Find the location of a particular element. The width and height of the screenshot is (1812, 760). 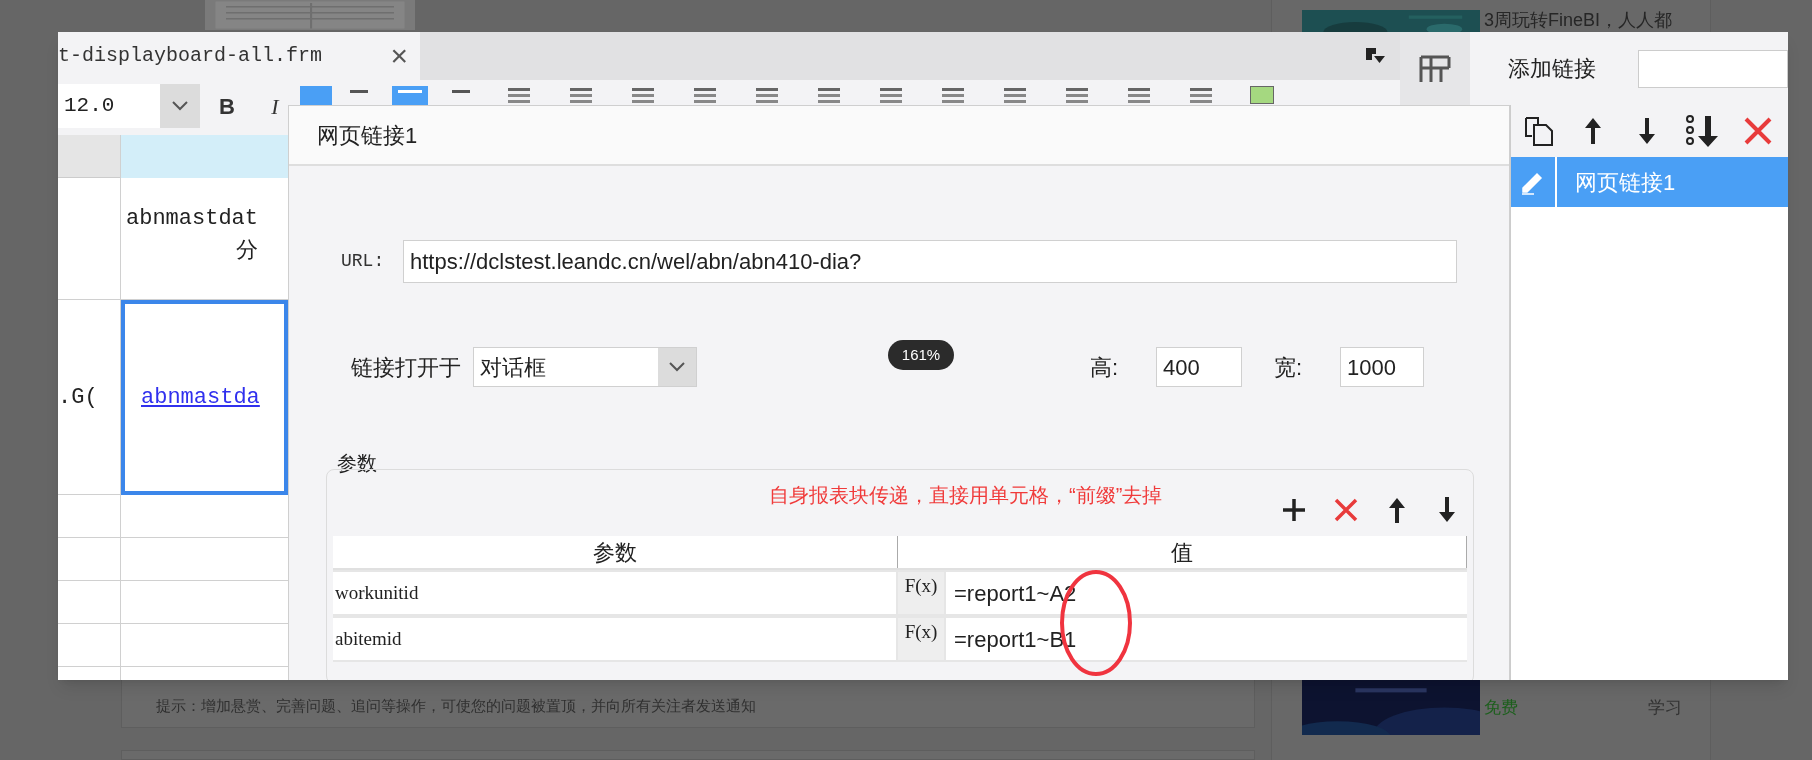

sort-down-icon is located at coordinates (1703, 131).